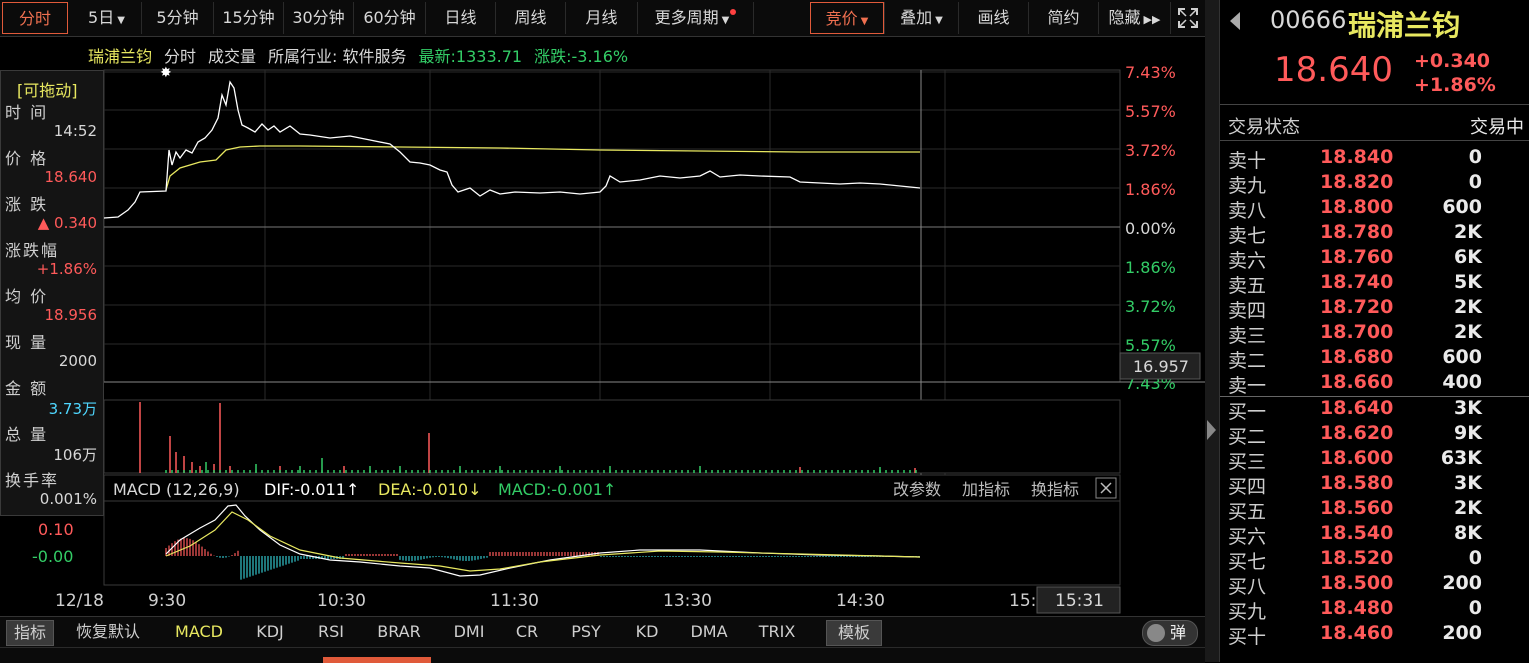 The height and width of the screenshot is (663, 1529). Describe the element at coordinates (1161, 366) in the screenshot. I see `current-value-label: 16.957` at that location.